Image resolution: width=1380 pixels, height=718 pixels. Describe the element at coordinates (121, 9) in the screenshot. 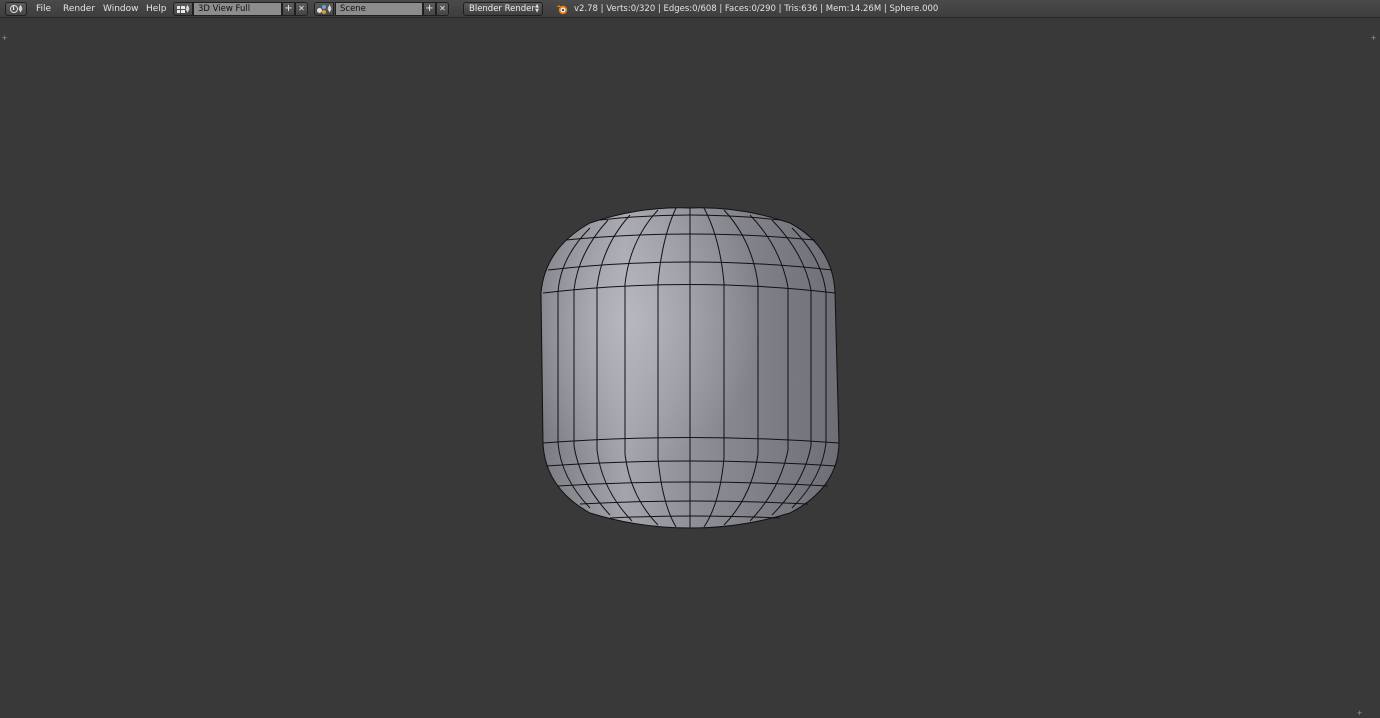

I see `menu-window: Window` at that location.